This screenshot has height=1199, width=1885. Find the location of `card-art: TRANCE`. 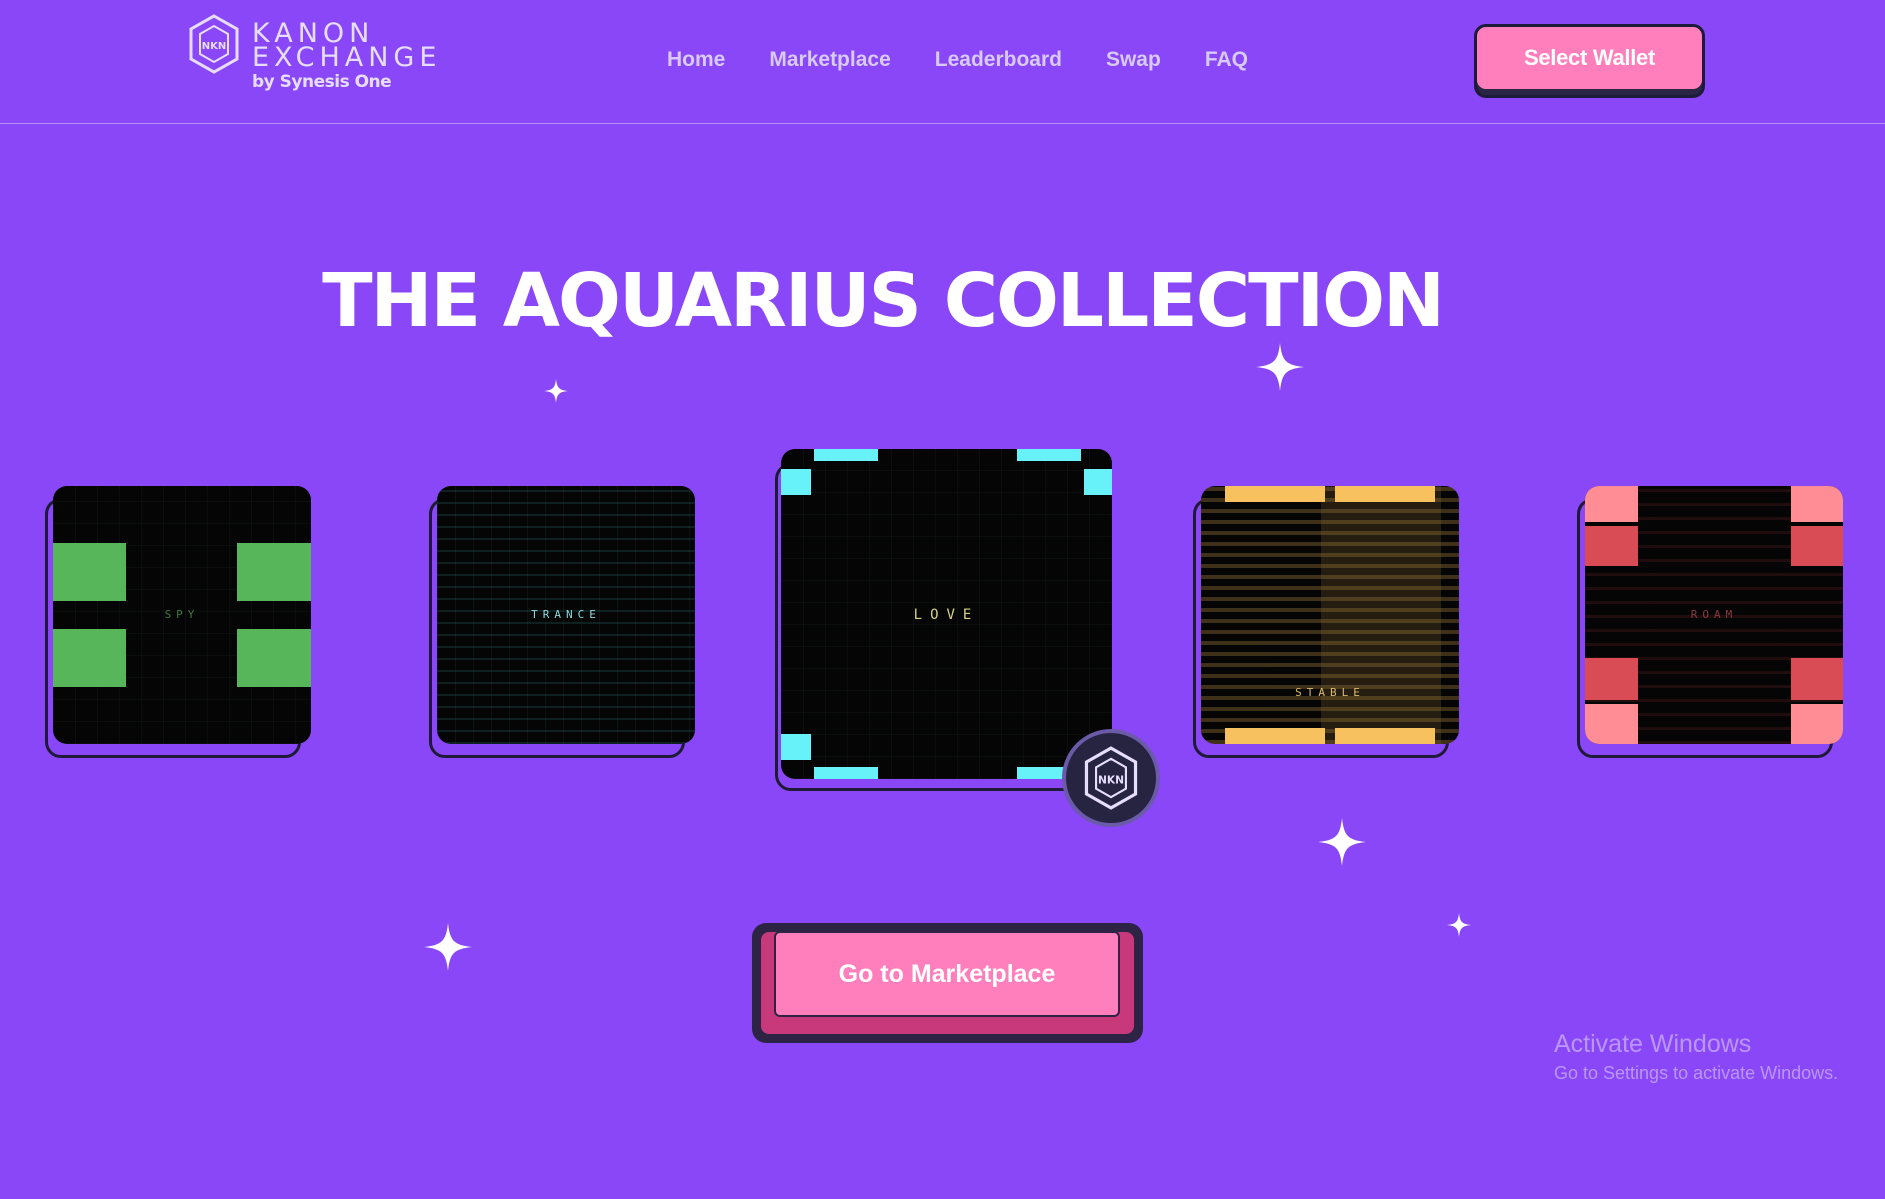

card-art: TRANCE is located at coordinates (566, 615).